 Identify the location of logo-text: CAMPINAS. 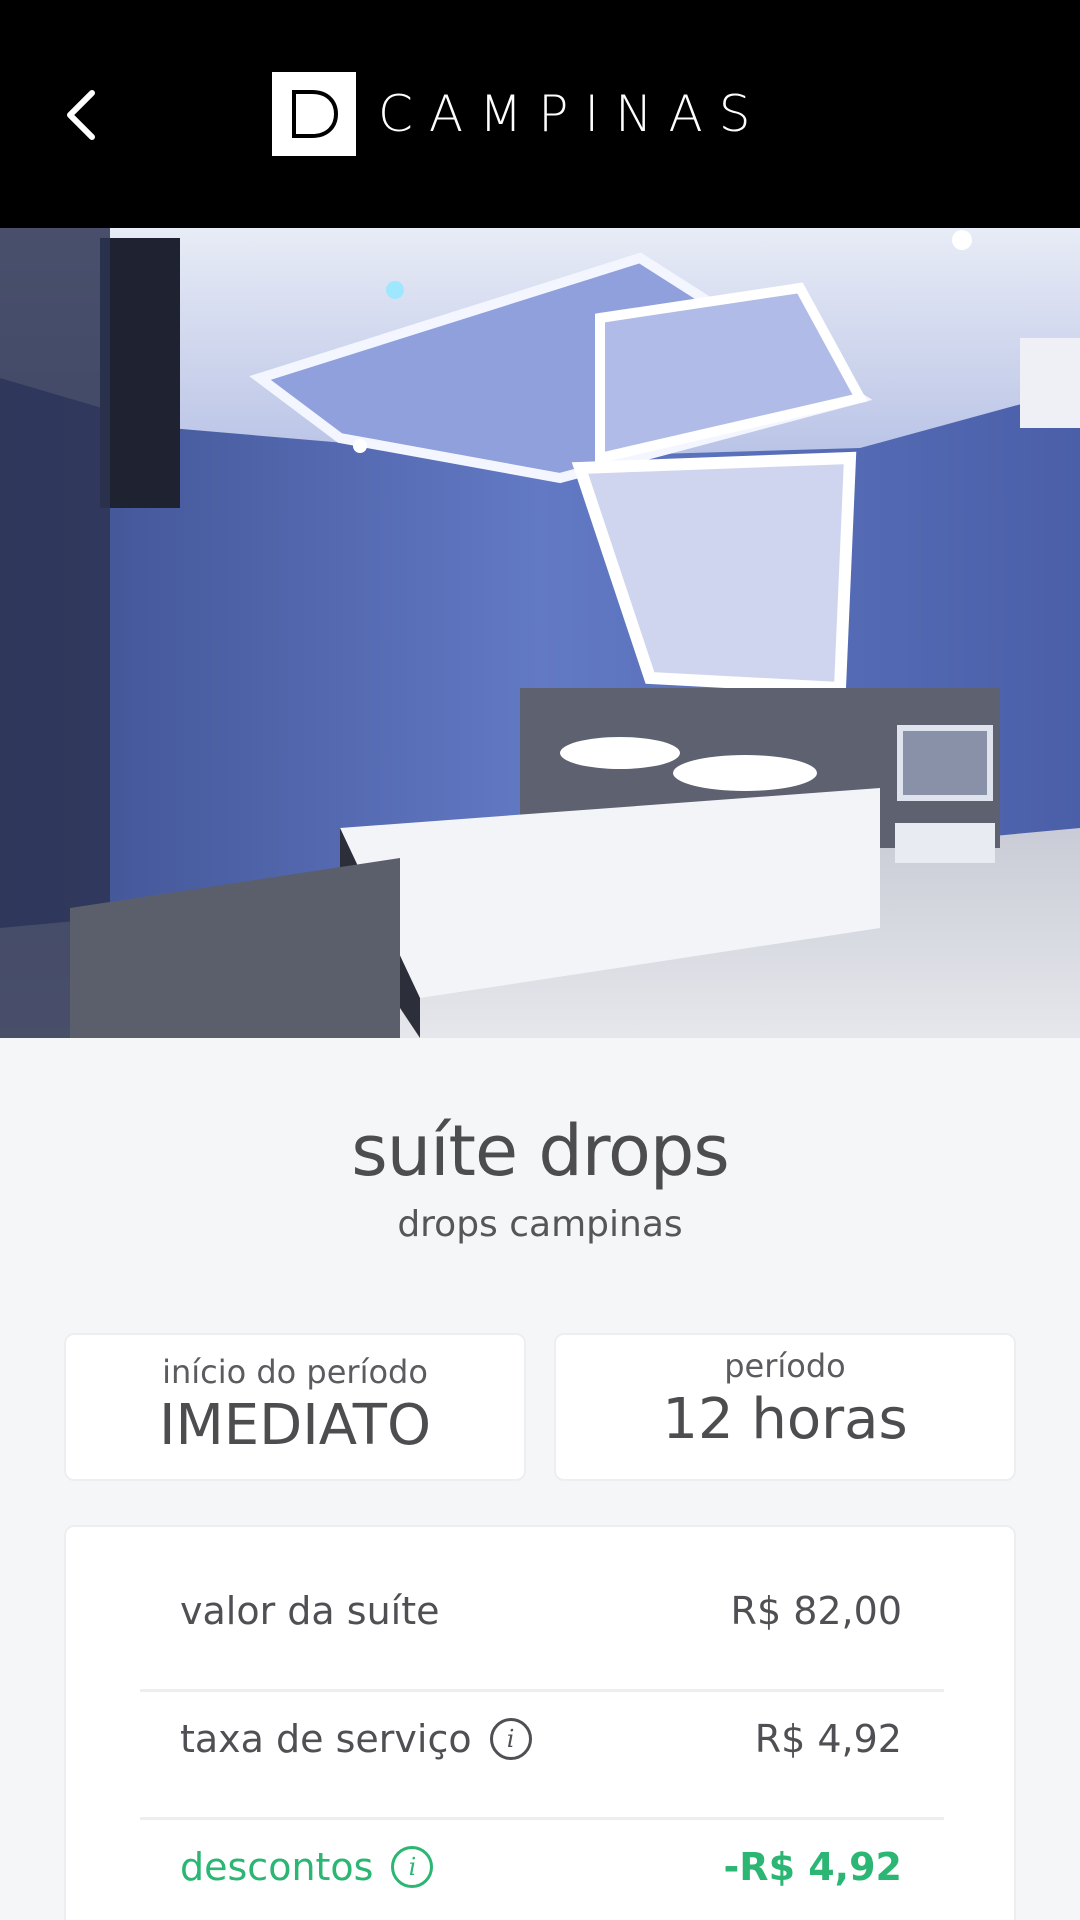
(572, 114).